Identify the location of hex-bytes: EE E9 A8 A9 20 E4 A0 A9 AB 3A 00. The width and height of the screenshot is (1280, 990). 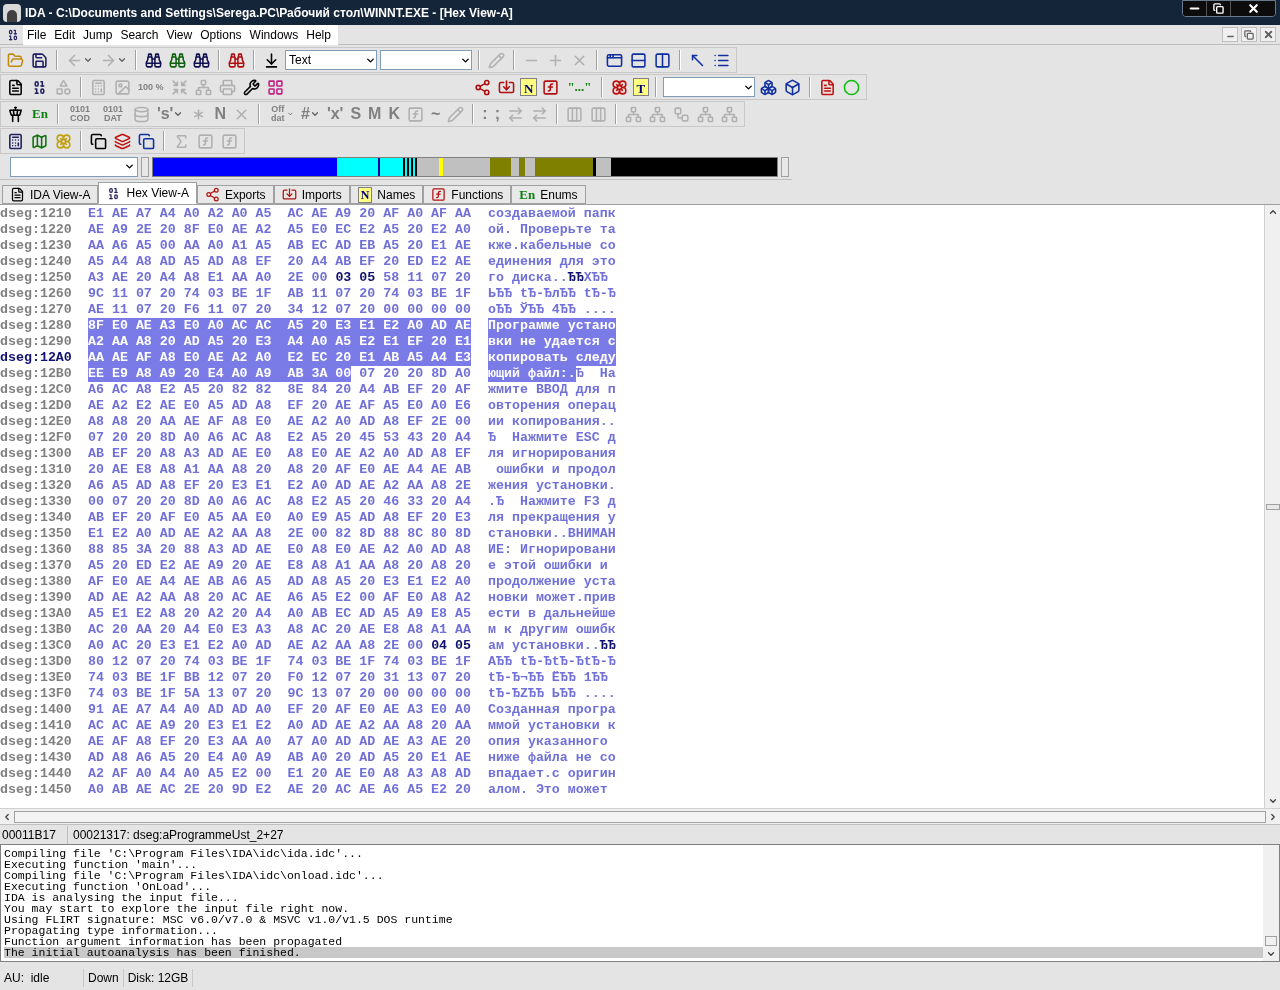
(220, 374).